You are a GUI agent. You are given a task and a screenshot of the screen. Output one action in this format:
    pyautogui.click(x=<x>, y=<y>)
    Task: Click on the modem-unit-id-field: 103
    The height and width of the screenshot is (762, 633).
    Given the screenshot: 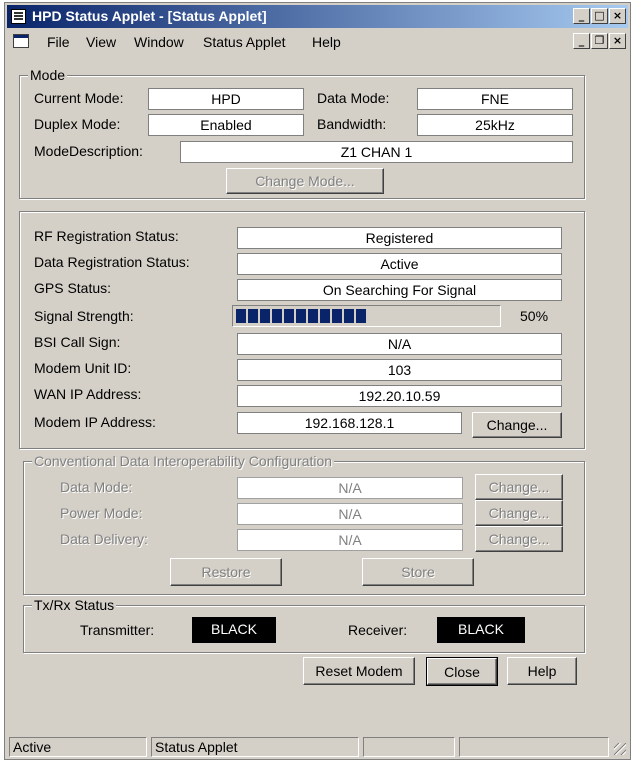 What is the action you would take?
    pyautogui.click(x=399, y=370)
    